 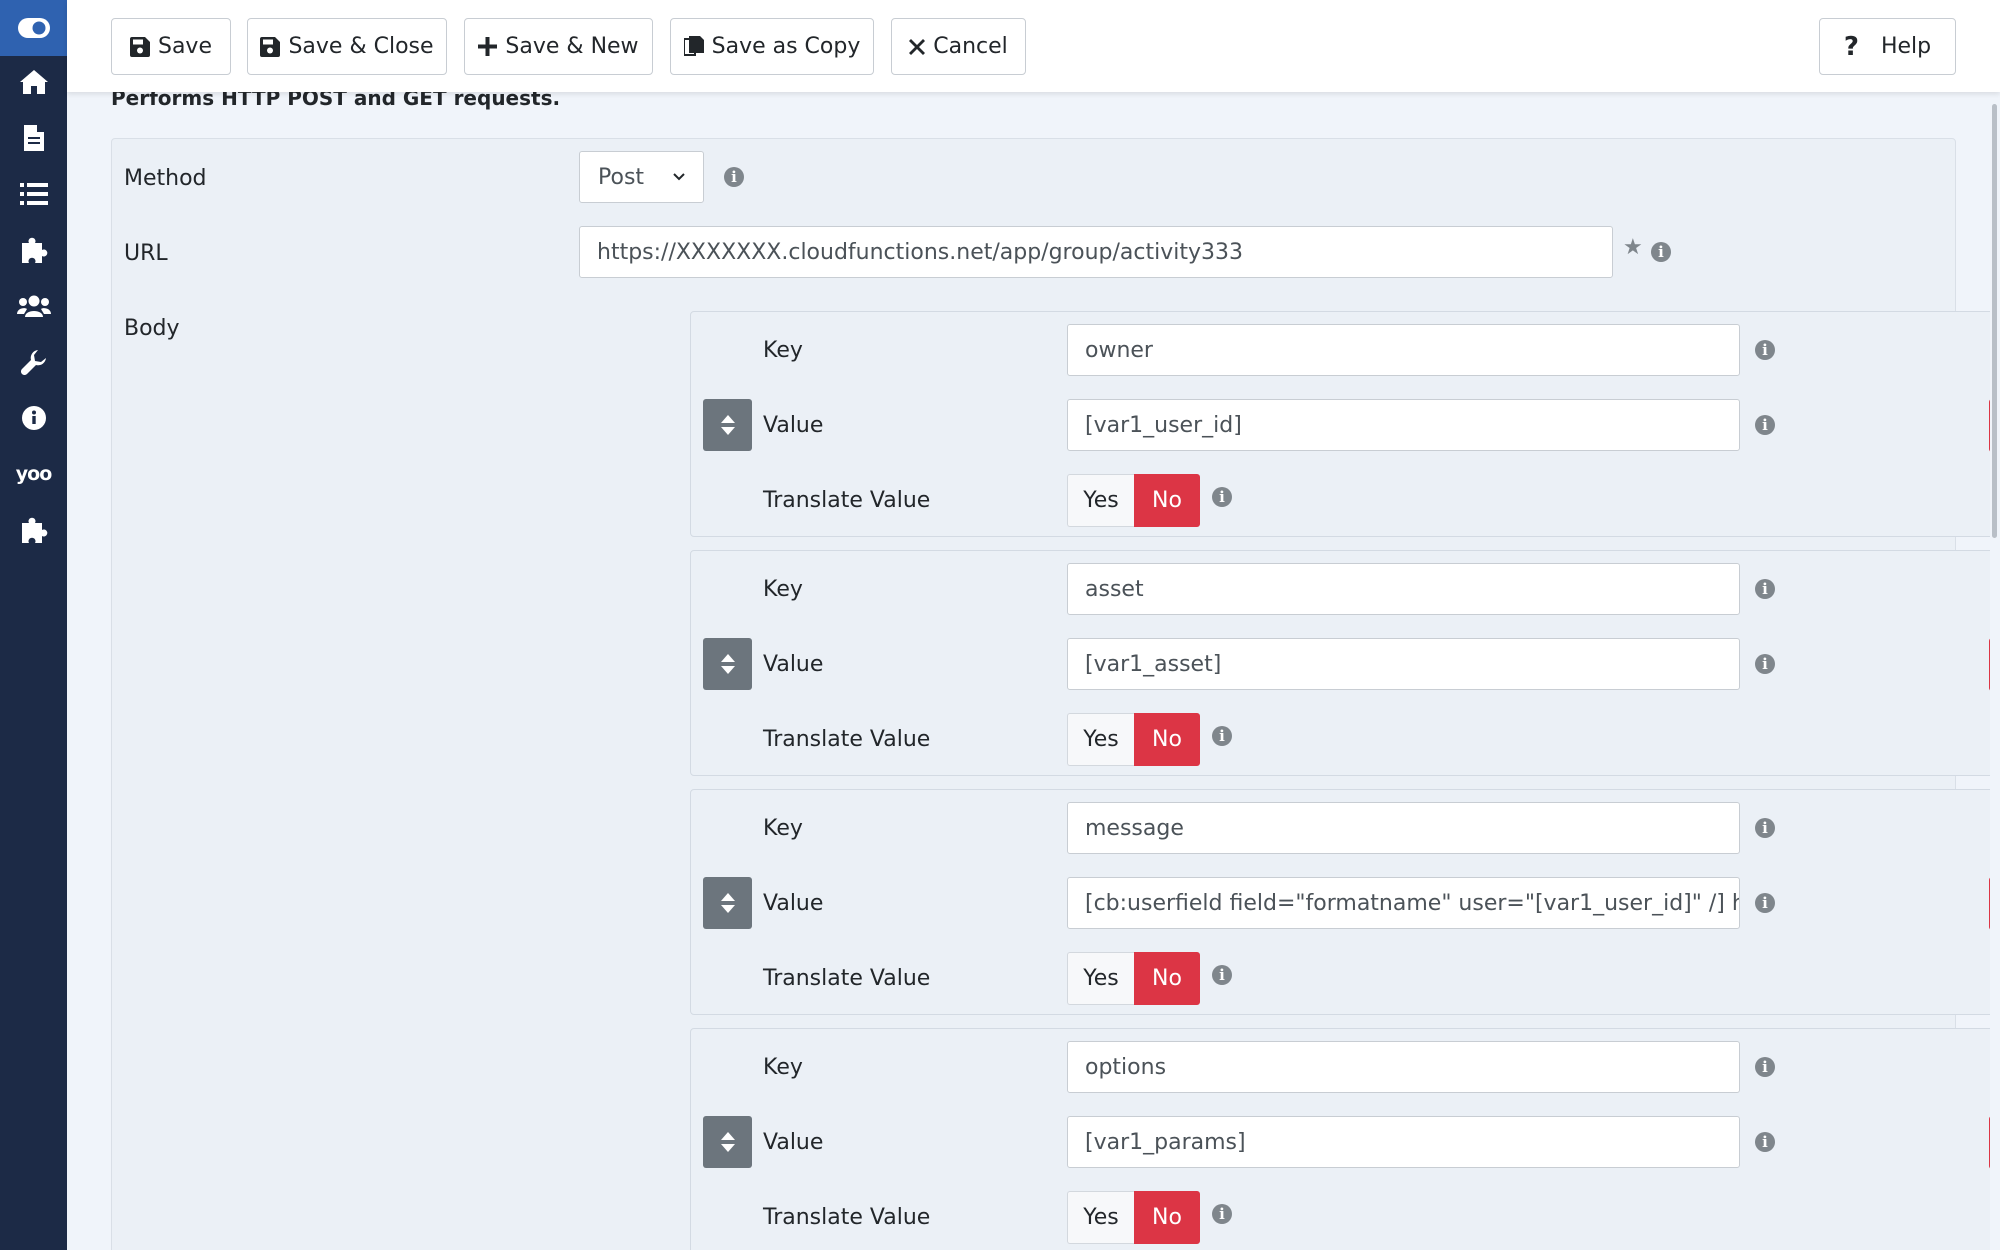 I want to click on save-button: Save, so click(x=171, y=46).